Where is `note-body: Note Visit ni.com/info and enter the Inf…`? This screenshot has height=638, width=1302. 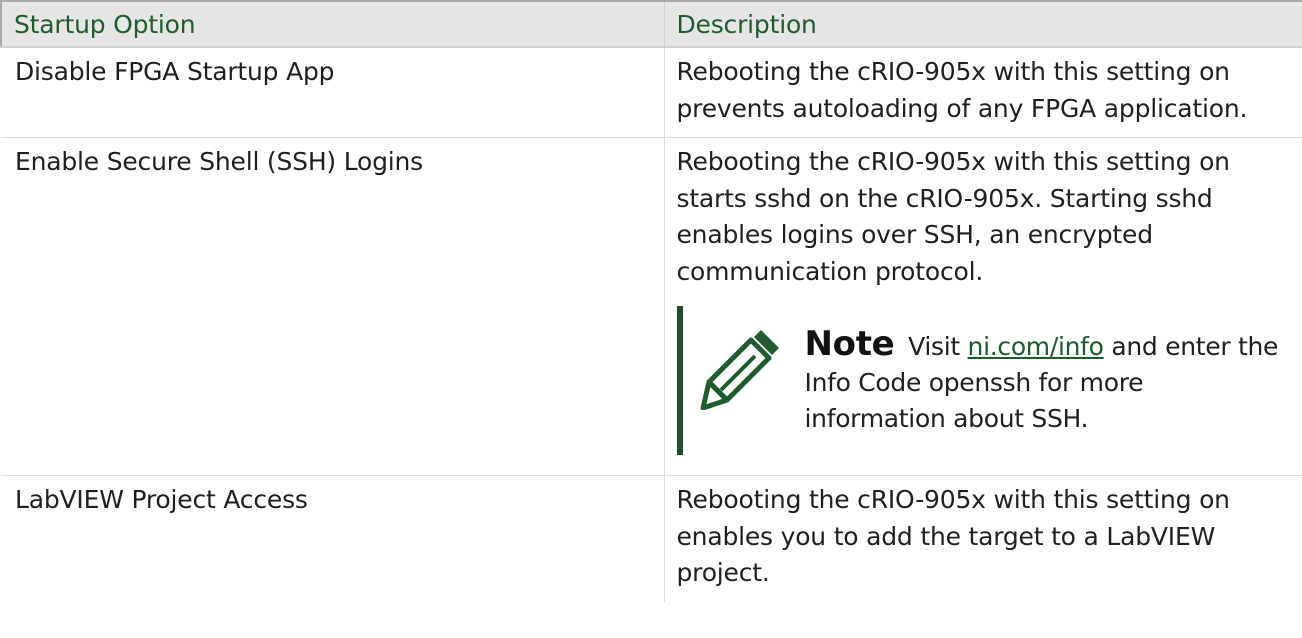 note-body: Note Visit ni.com/info and enter the Inf… is located at coordinates (1043, 381).